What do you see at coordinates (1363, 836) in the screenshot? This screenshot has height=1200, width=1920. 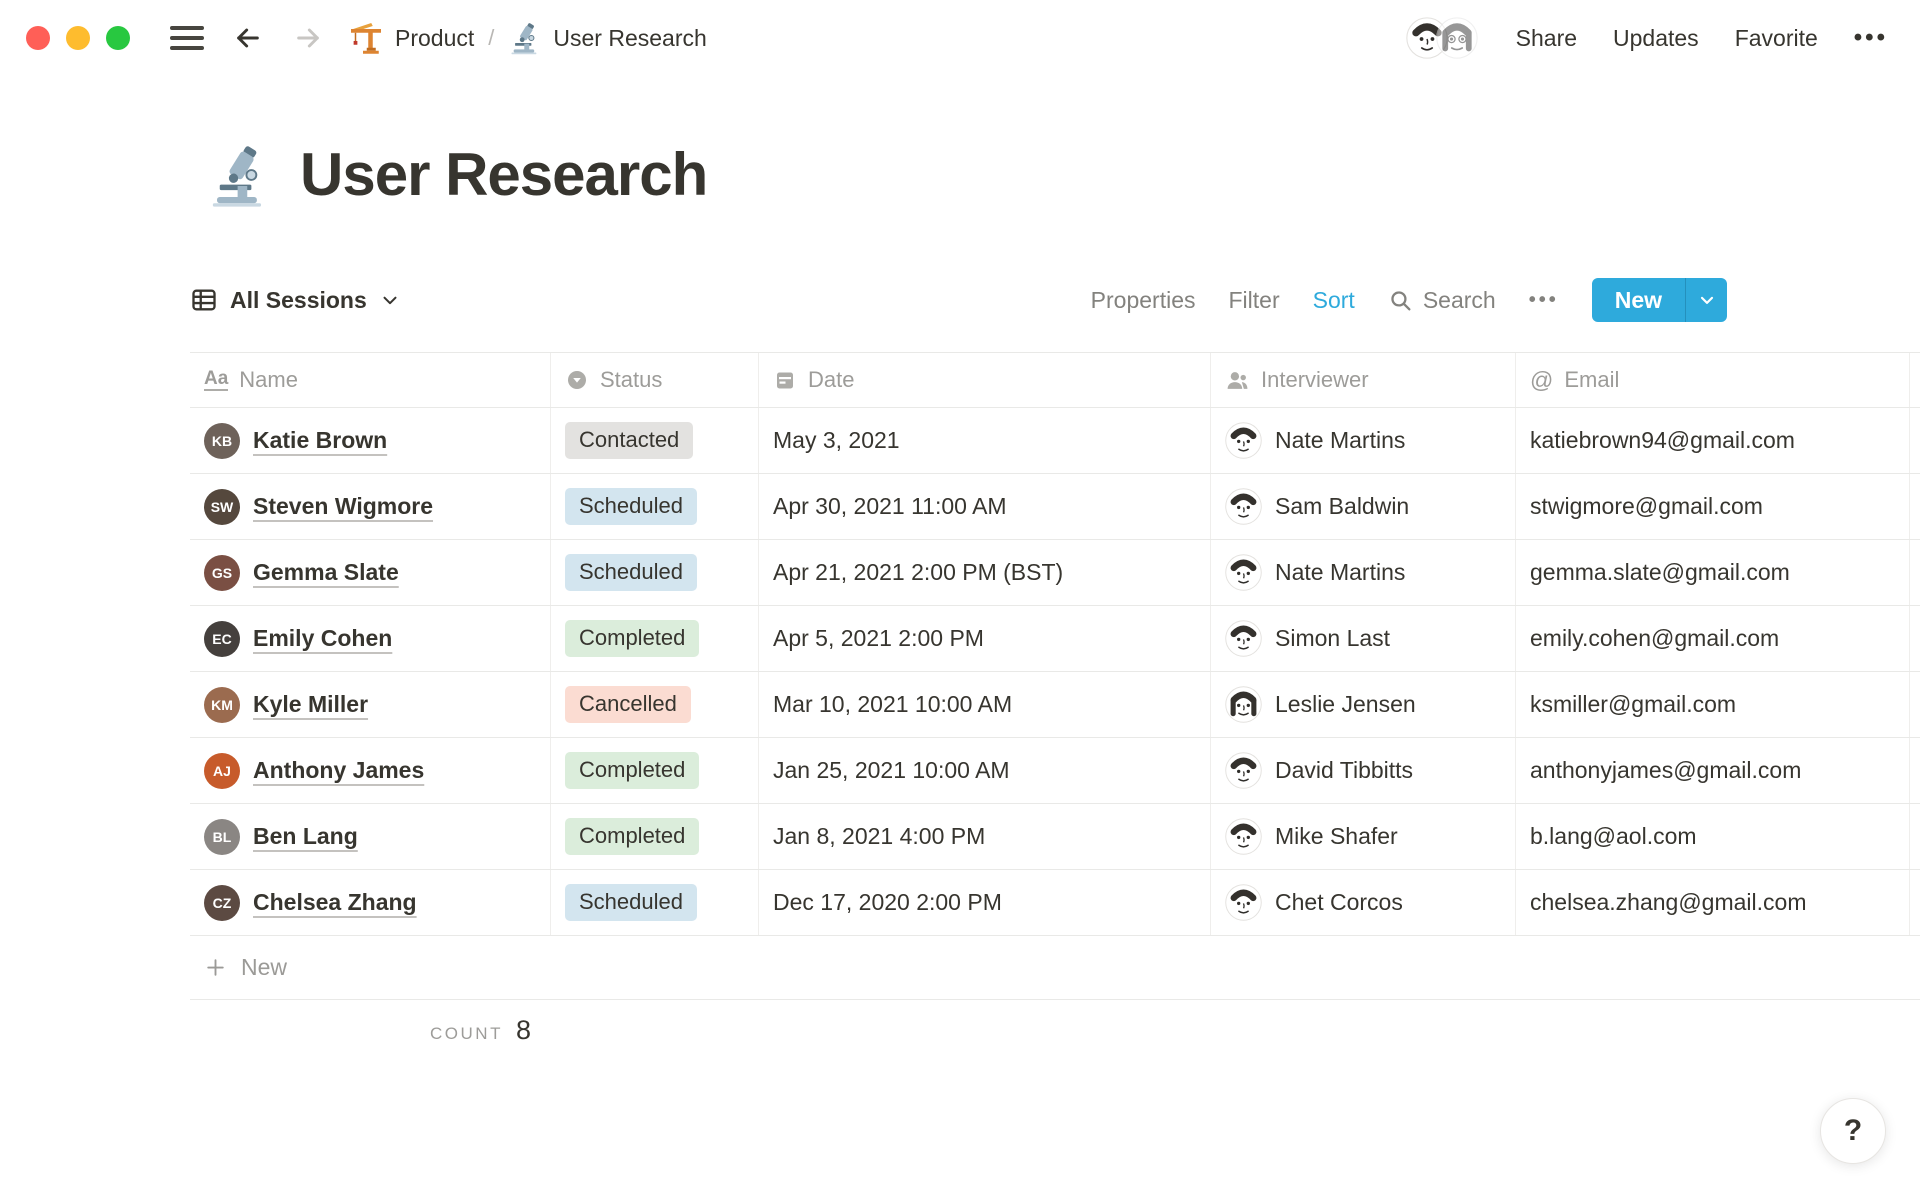 I see `interviewer-cell: Mike Shafer` at bounding box center [1363, 836].